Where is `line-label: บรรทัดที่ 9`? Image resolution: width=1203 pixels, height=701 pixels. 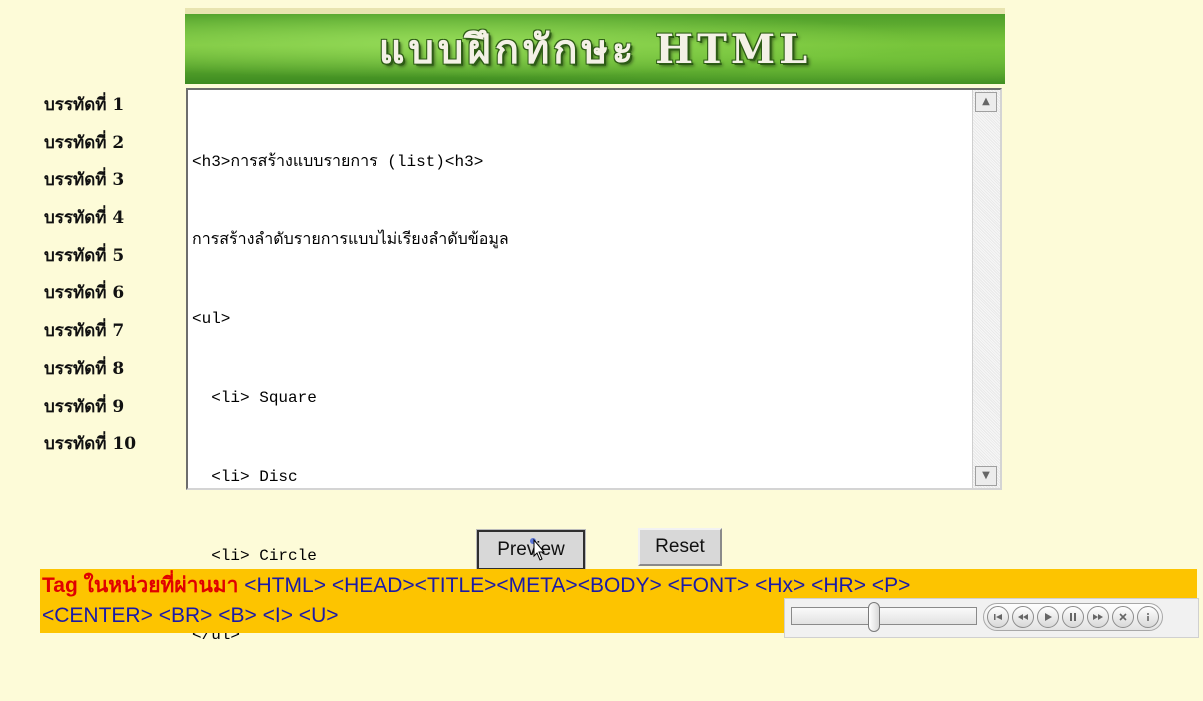
line-label: บรรทัดที่ 9 is located at coordinates (84, 406).